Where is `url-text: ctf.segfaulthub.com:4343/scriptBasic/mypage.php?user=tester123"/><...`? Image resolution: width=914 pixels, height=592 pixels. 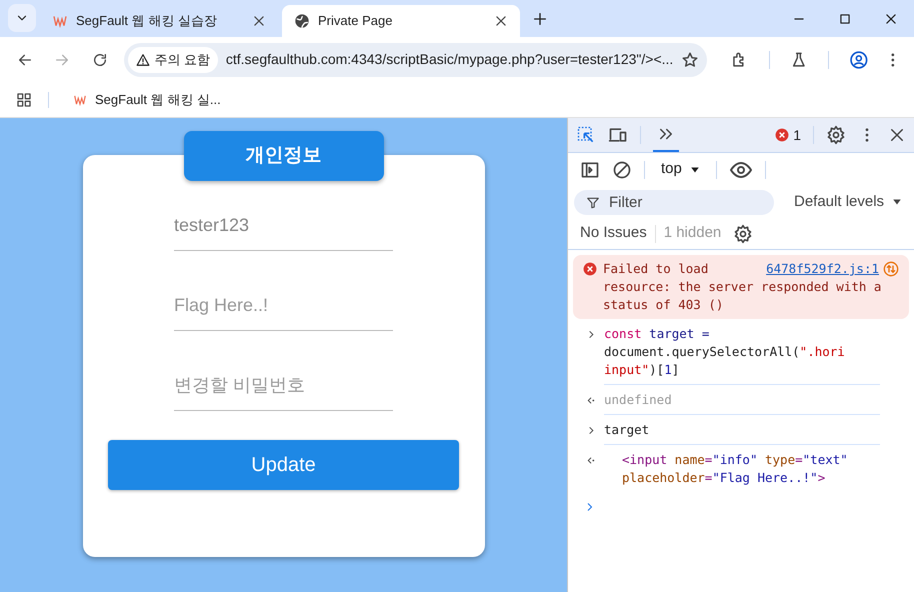 url-text: ctf.segfaulthub.com:4343/scriptBasic/mypage.php?user=tester123"/><... is located at coordinates (450, 59).